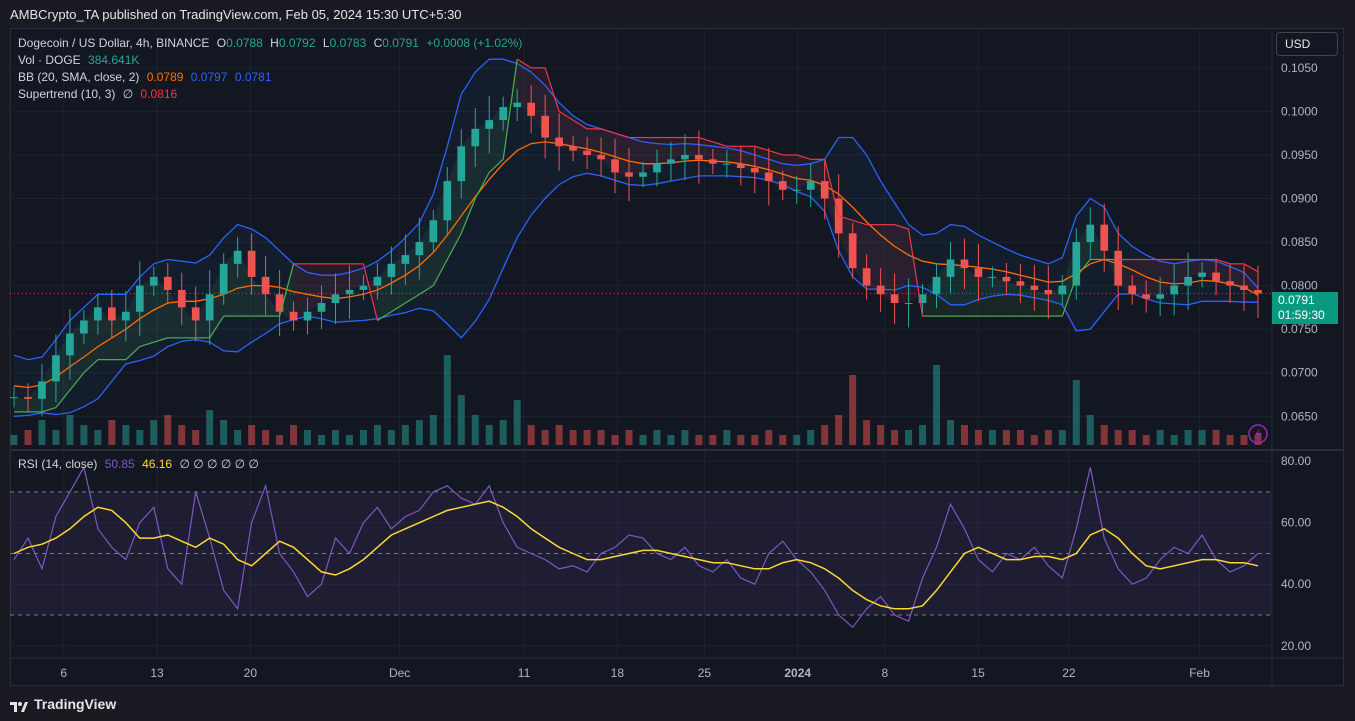 The image size is (1355, 721). I want to click on rsi-tick-label: 60.00, so click(1296, 523).